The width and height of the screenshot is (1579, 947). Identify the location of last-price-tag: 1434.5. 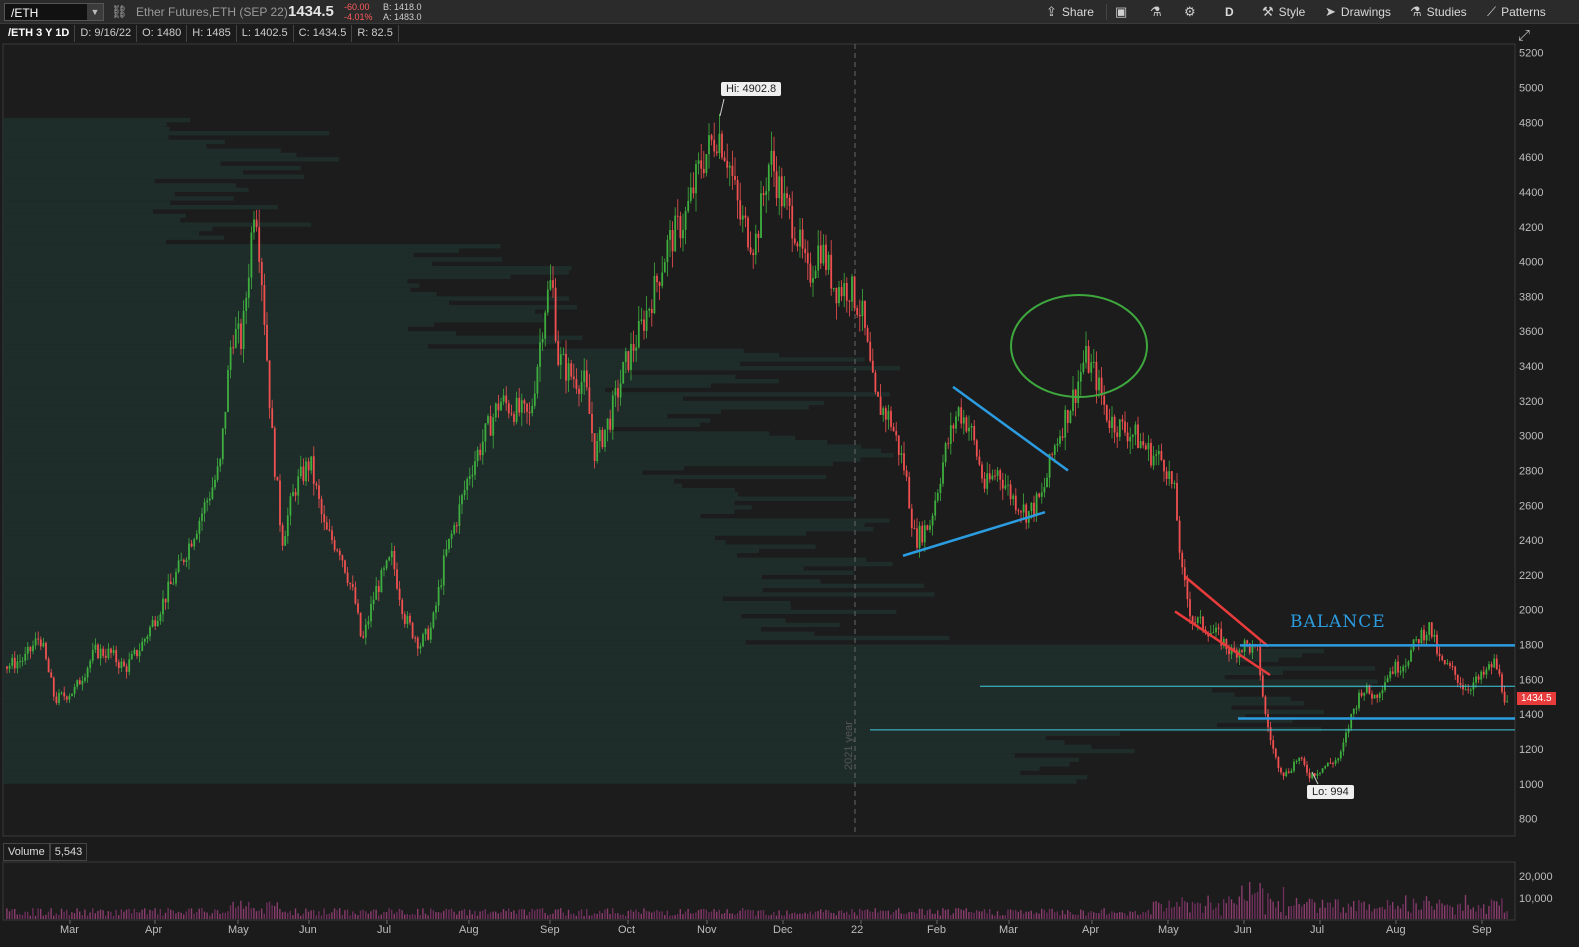
(1536, 698).